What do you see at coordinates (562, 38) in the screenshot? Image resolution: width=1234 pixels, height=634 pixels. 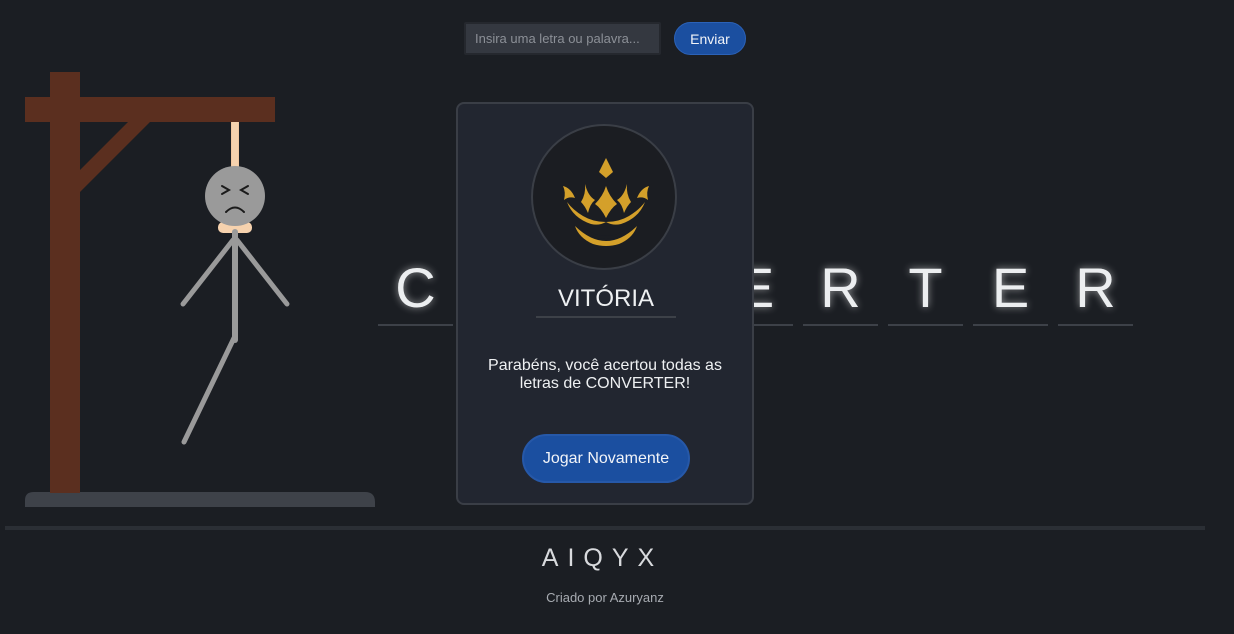 I see `guess-input` at bounding box center [562, 38].